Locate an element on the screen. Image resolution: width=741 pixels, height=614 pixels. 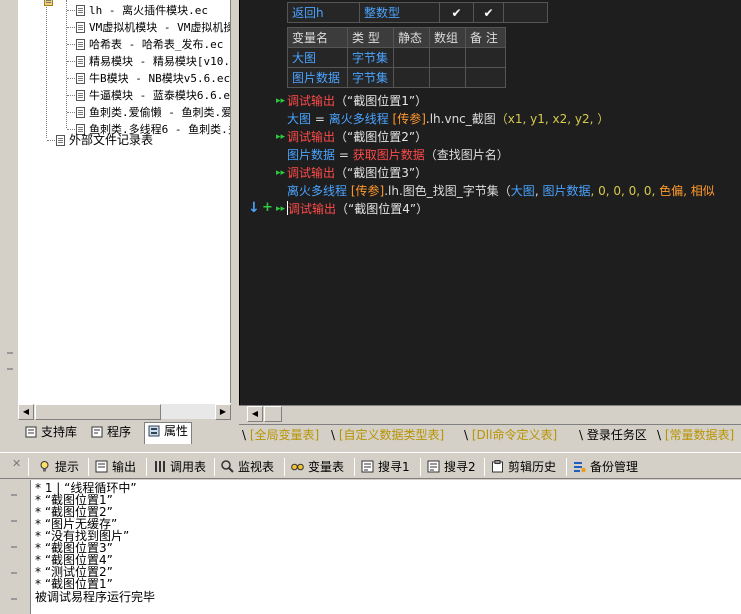
code-line-3: 调试输出（“截图位置2”） is located at coordinates (357, 137).